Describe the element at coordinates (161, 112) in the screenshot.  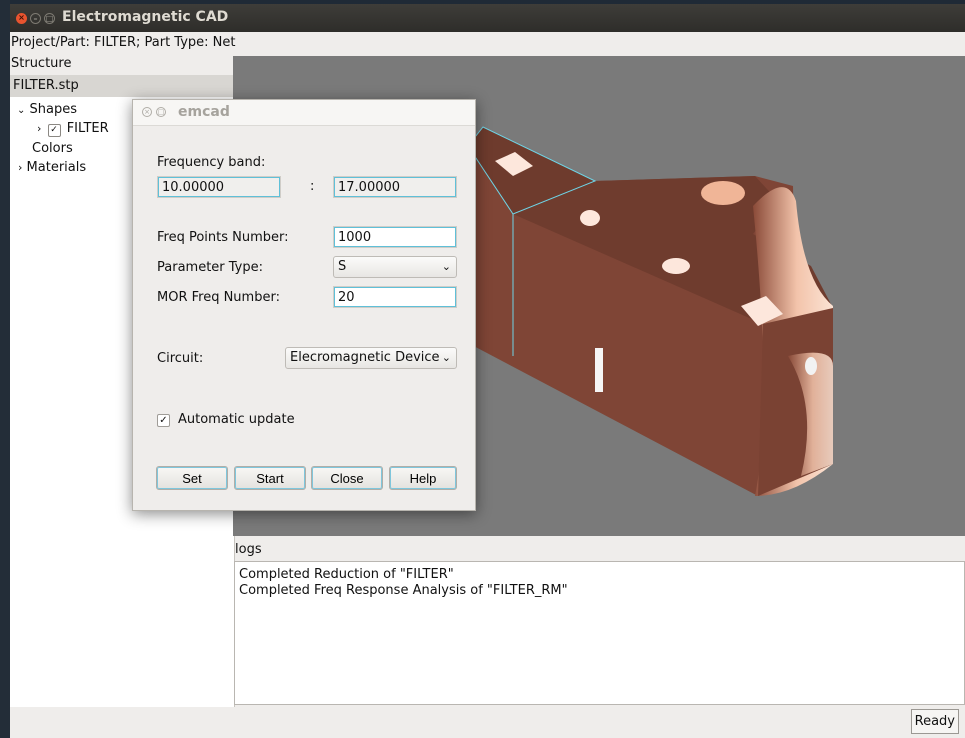
I see `maximize-dialog-icon: □` at that location.